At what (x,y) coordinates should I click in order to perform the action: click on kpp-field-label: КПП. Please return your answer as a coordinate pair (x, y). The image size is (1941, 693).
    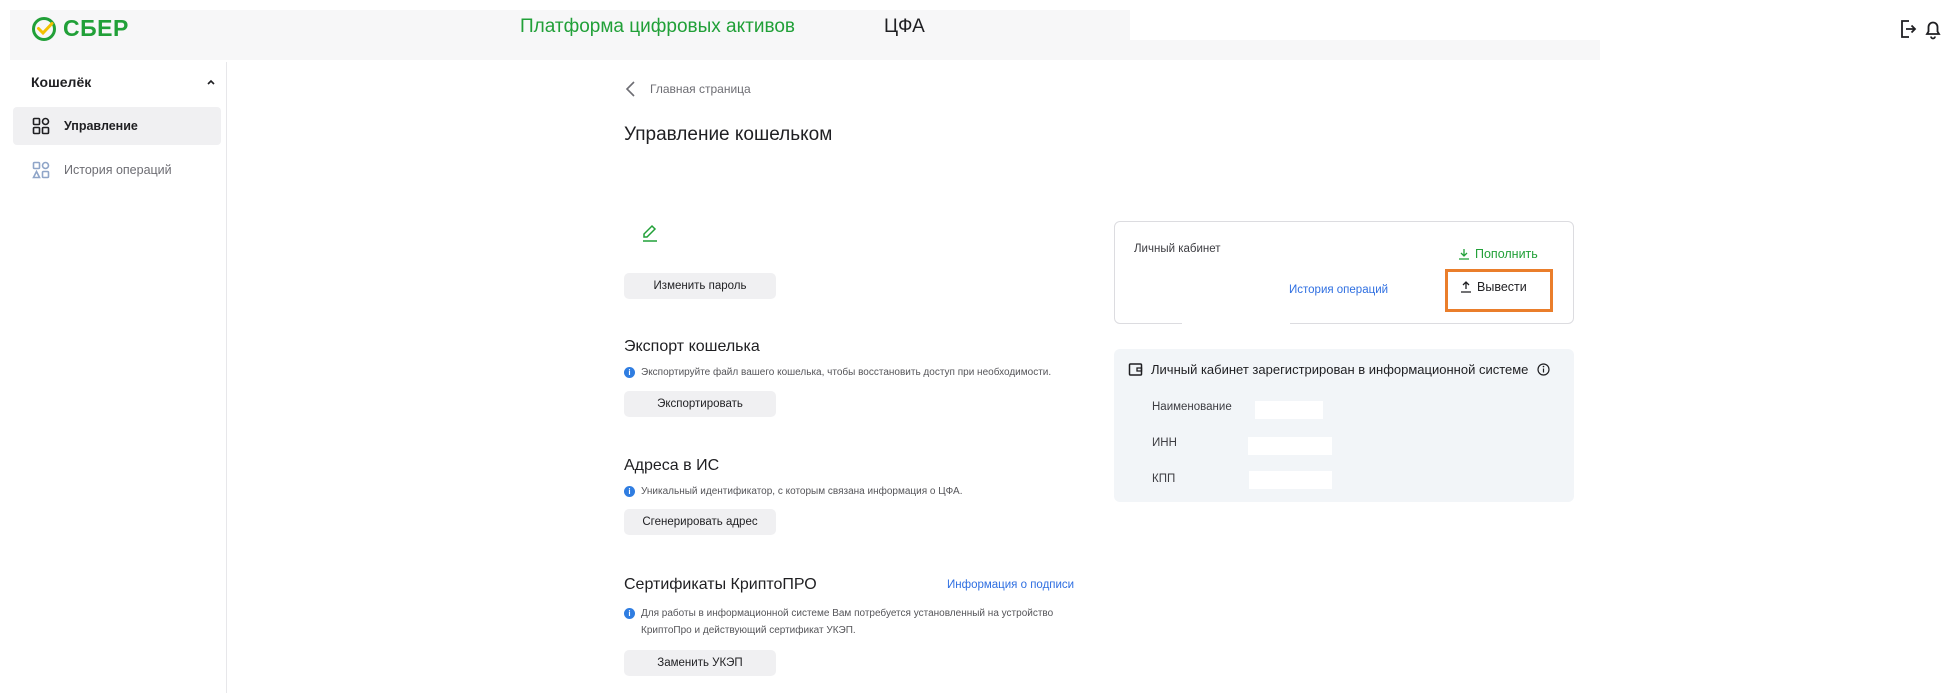
    Looking at the image, I should click on (1164, 479).